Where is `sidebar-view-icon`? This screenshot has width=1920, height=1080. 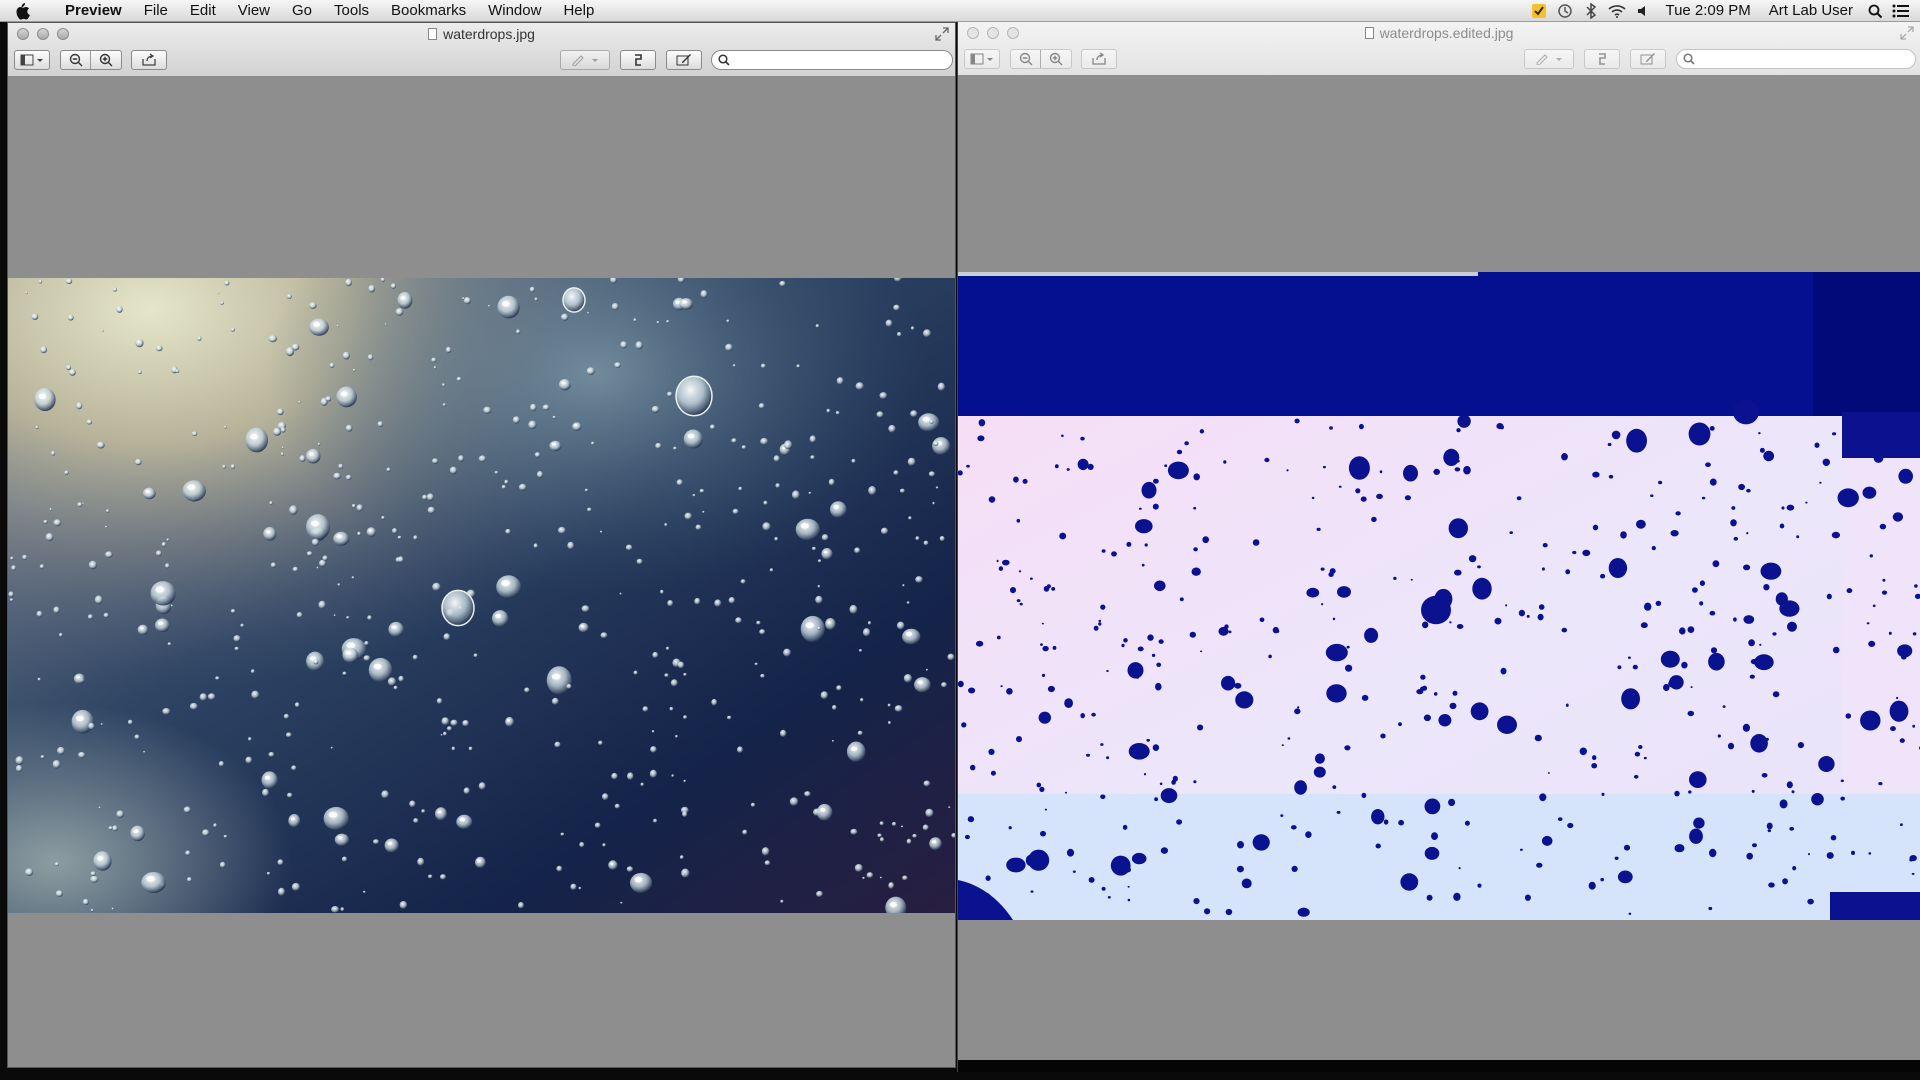 sidebar-view-icon is located at coordinates (981, 59).